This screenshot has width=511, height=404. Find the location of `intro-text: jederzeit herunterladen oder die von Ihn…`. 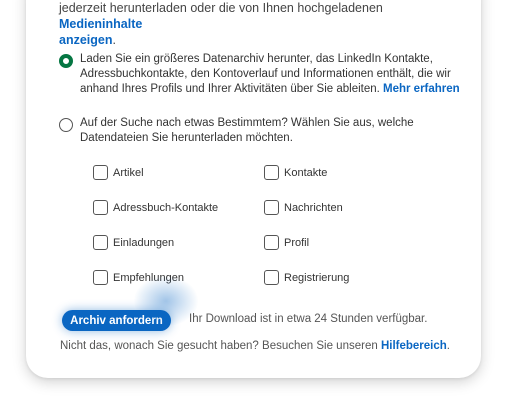

intro-text: jederzeit herunterladen oder die von Ihn… is located at coordinates (221, 24).